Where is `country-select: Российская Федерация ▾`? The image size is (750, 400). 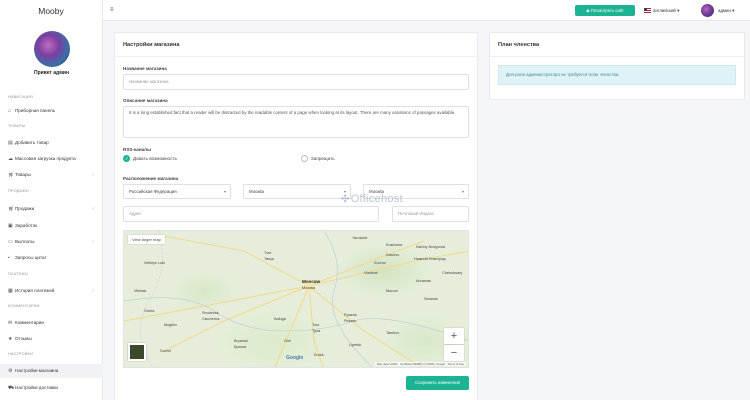 country-select: Российская Федерация ▾ is located at coordinates (177, 191).